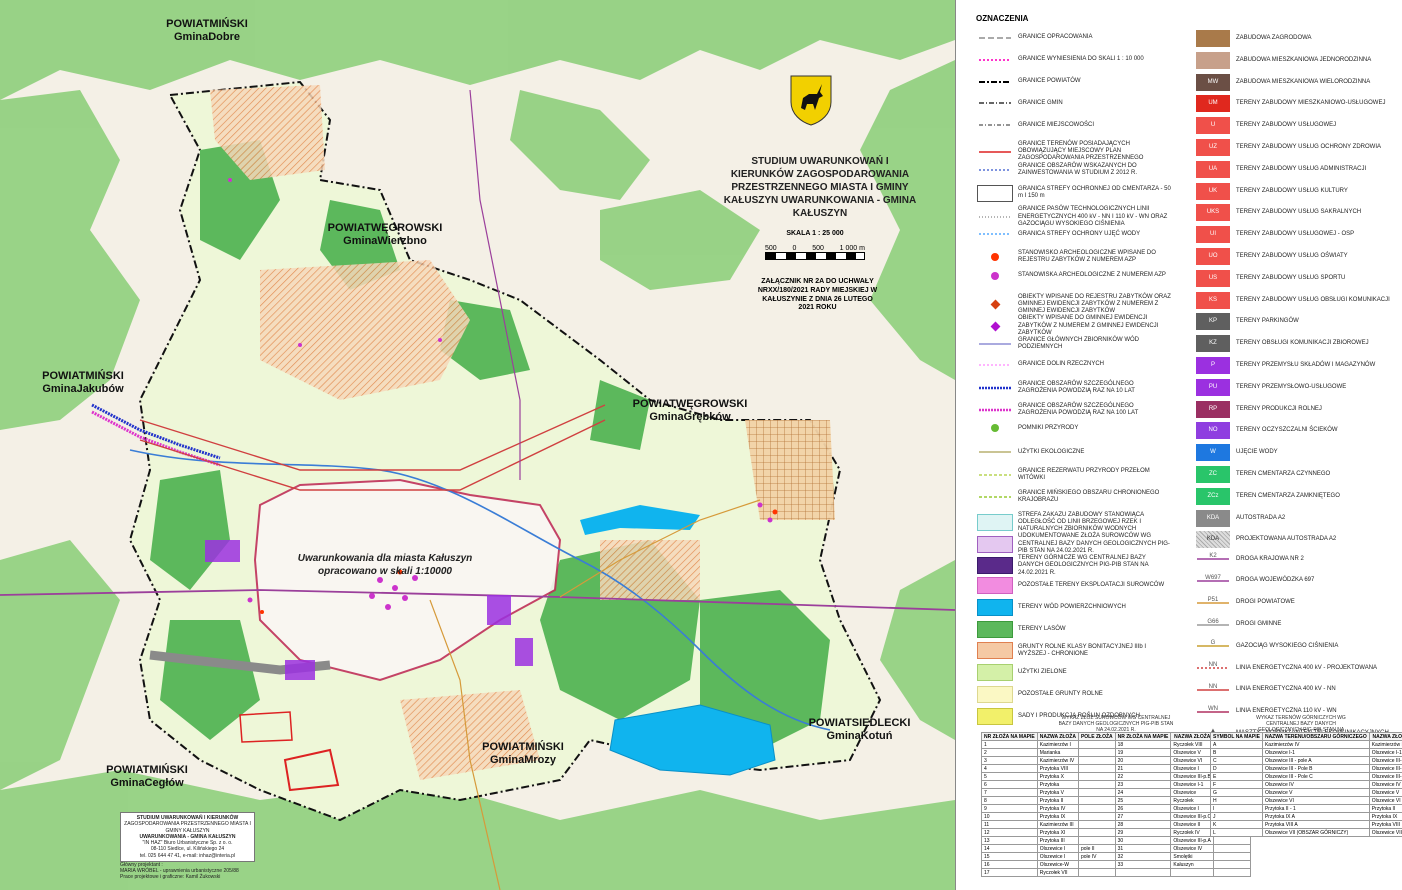 The height and width of the screenshot is (890, 1402). What do you see at coordinates (1143, 744) in the screenshot?
I see `table-cell: 18` at bounding box center [1143, 744].